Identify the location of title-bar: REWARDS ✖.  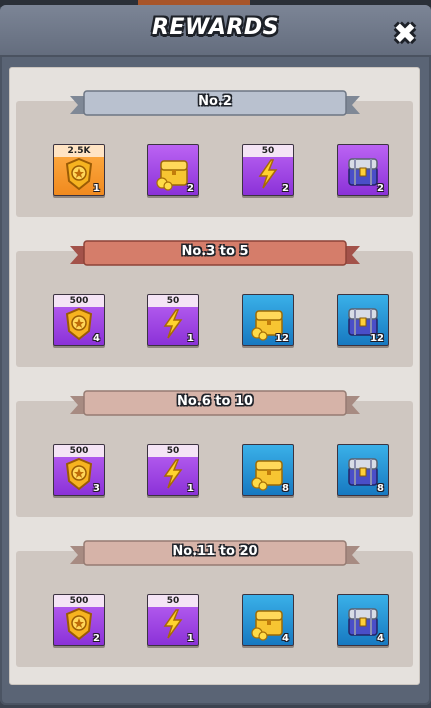
(215, 31).